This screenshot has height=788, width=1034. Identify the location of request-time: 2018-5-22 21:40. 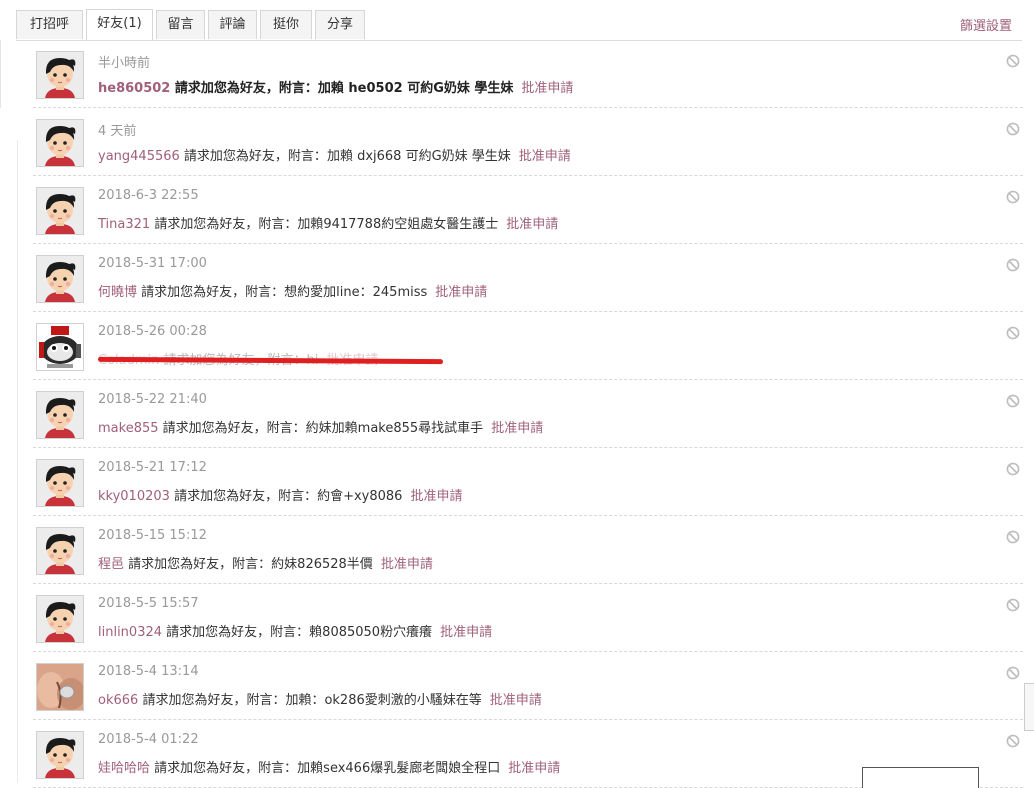
(152, 399).